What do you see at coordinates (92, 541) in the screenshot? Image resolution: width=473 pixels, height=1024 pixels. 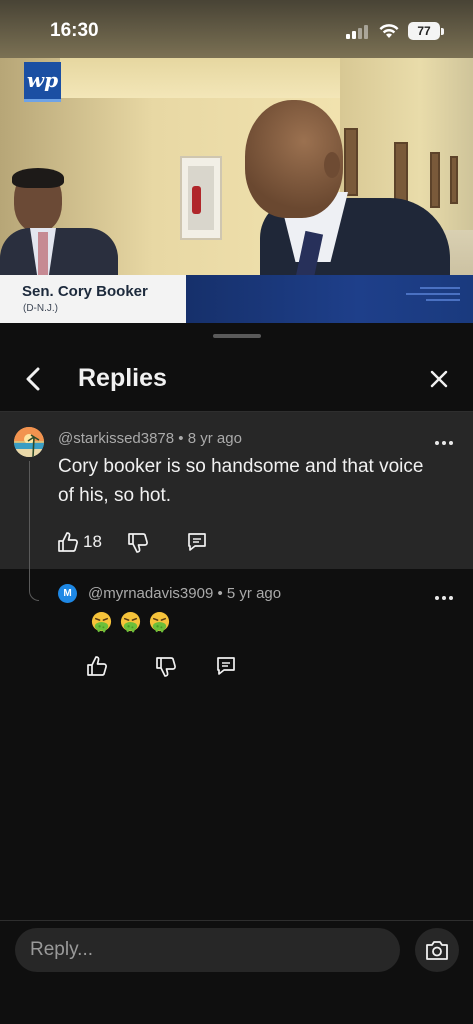 I see `like-count: 18` at bounding box center [92, 541].